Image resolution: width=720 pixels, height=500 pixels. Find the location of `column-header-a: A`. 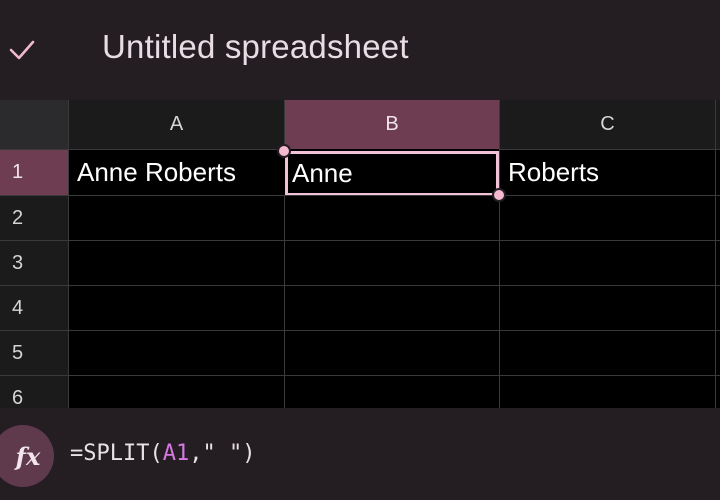

column-header-a: A is located at coordinates (176, 124).